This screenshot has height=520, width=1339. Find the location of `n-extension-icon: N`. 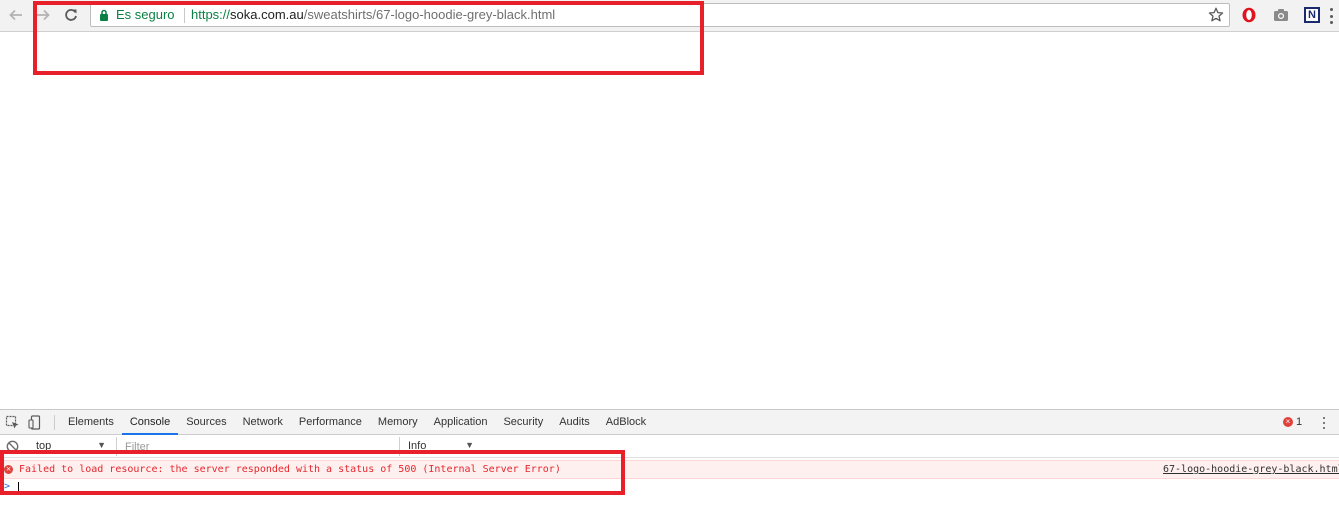

n-extension-icon: N is located at coordinates (1312, 15).